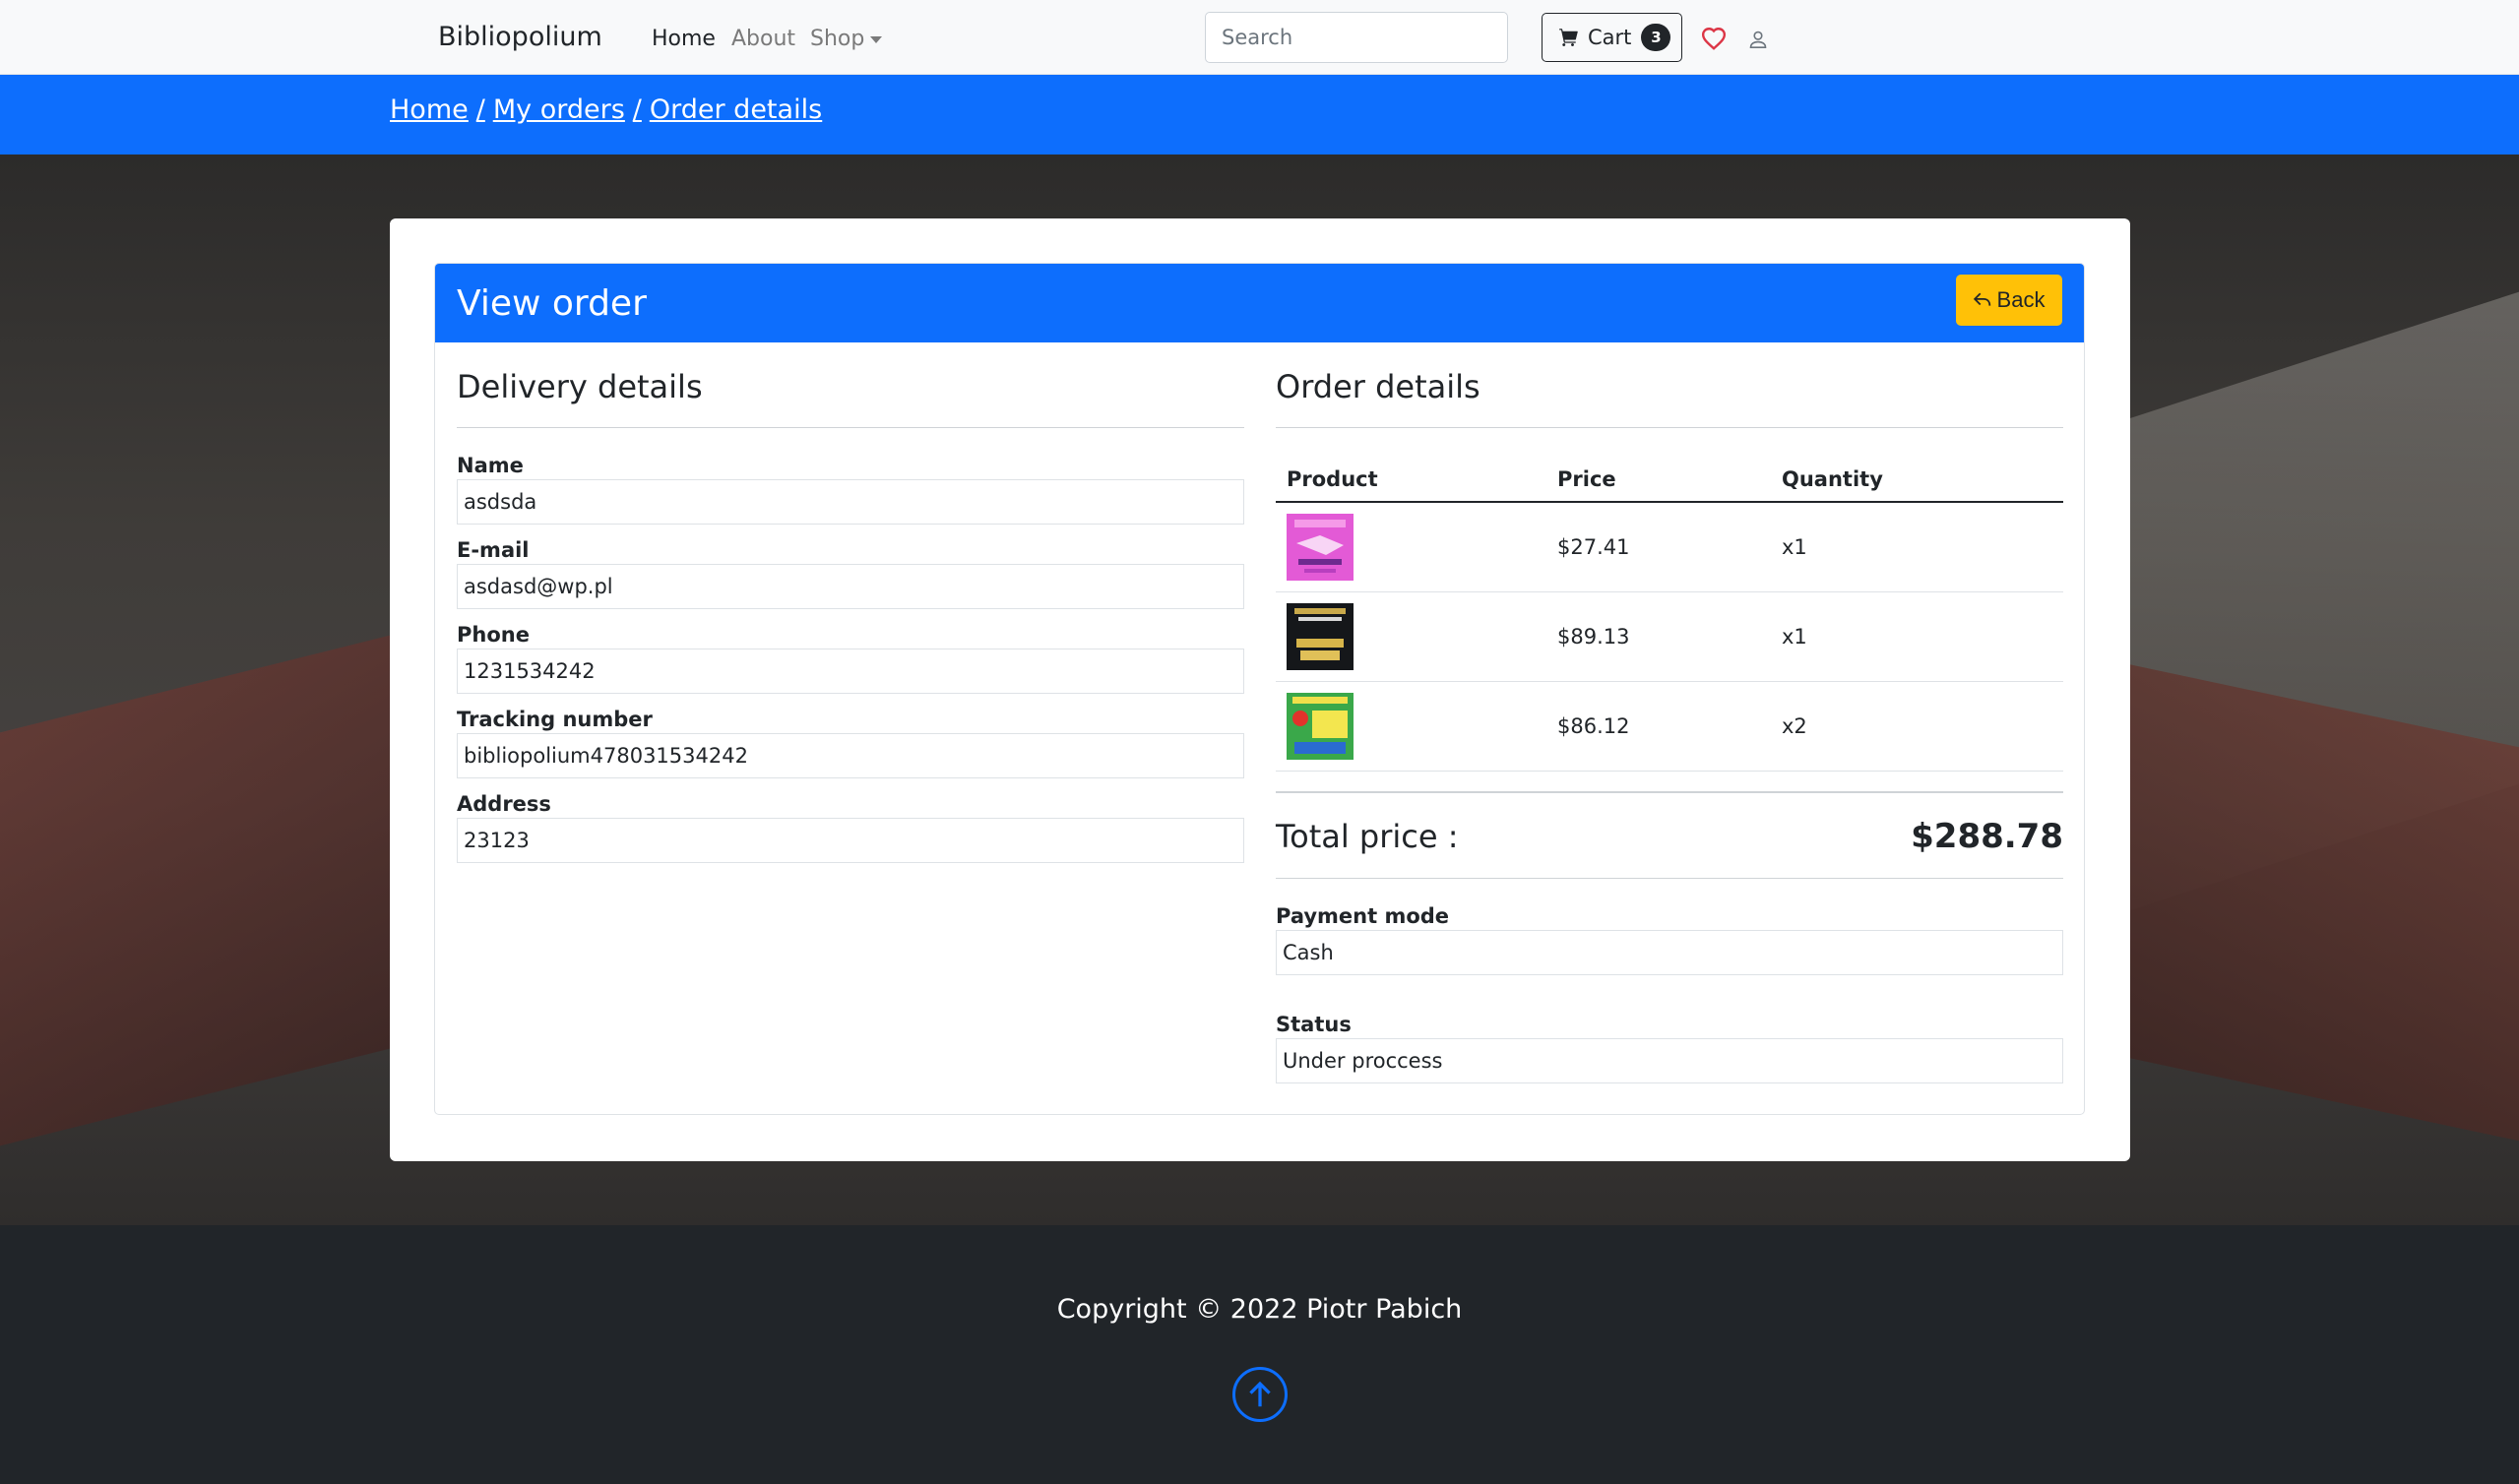 The image size is (2519, 1484). Describe the element at coordinates (490, 466) in the screenshot. I see `name-label: Name` at that location.